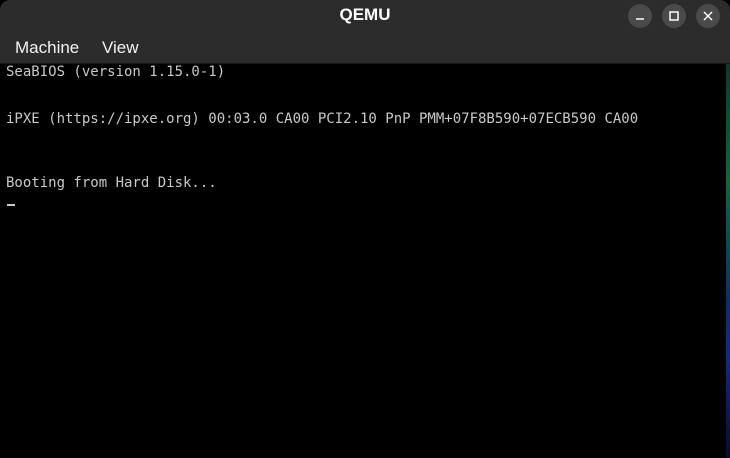 This screenshot has height=458, width=730. I want to click on window-title: QEMU, so click(365, 14).